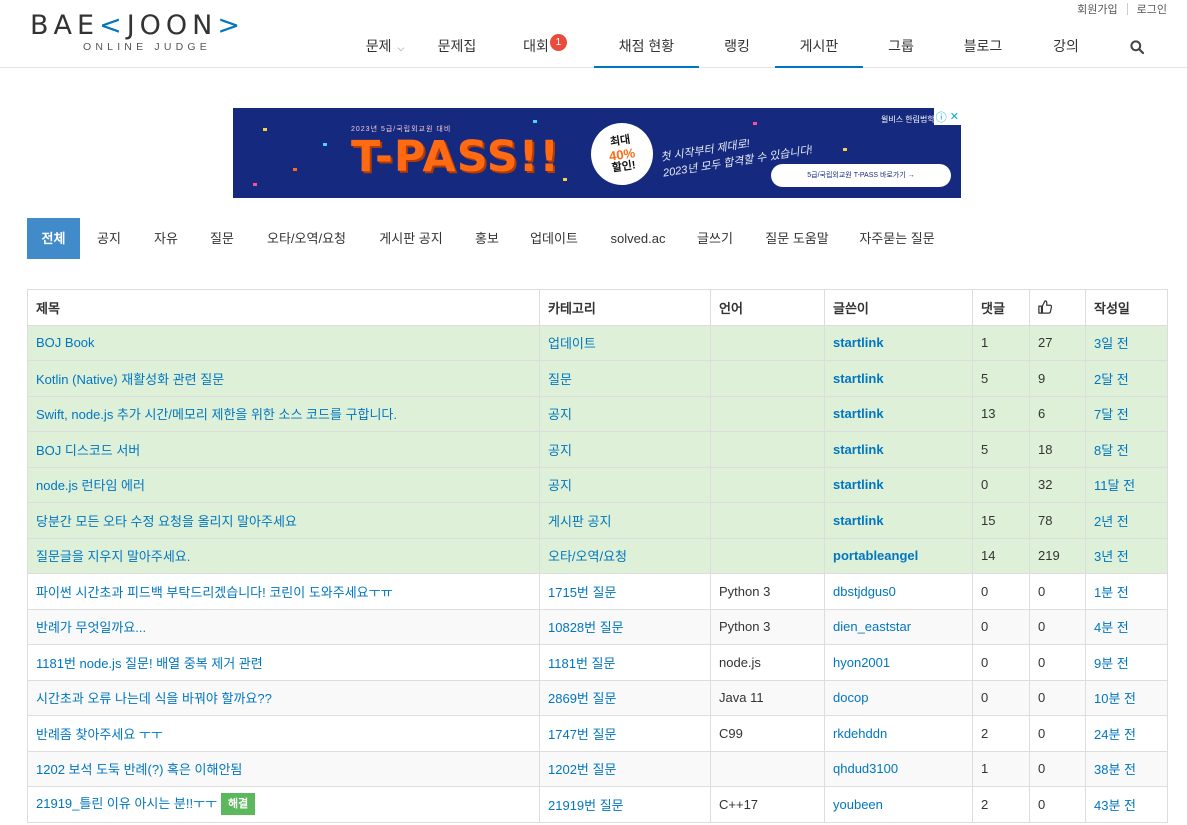 This screenshot has width=1187, height=825. What do you see at coordinates (130, 379) in the screenshot?
I see `post-title-link: Kotlin (Native) 재활성화 관련 질문` at bounding box center [130, 379].